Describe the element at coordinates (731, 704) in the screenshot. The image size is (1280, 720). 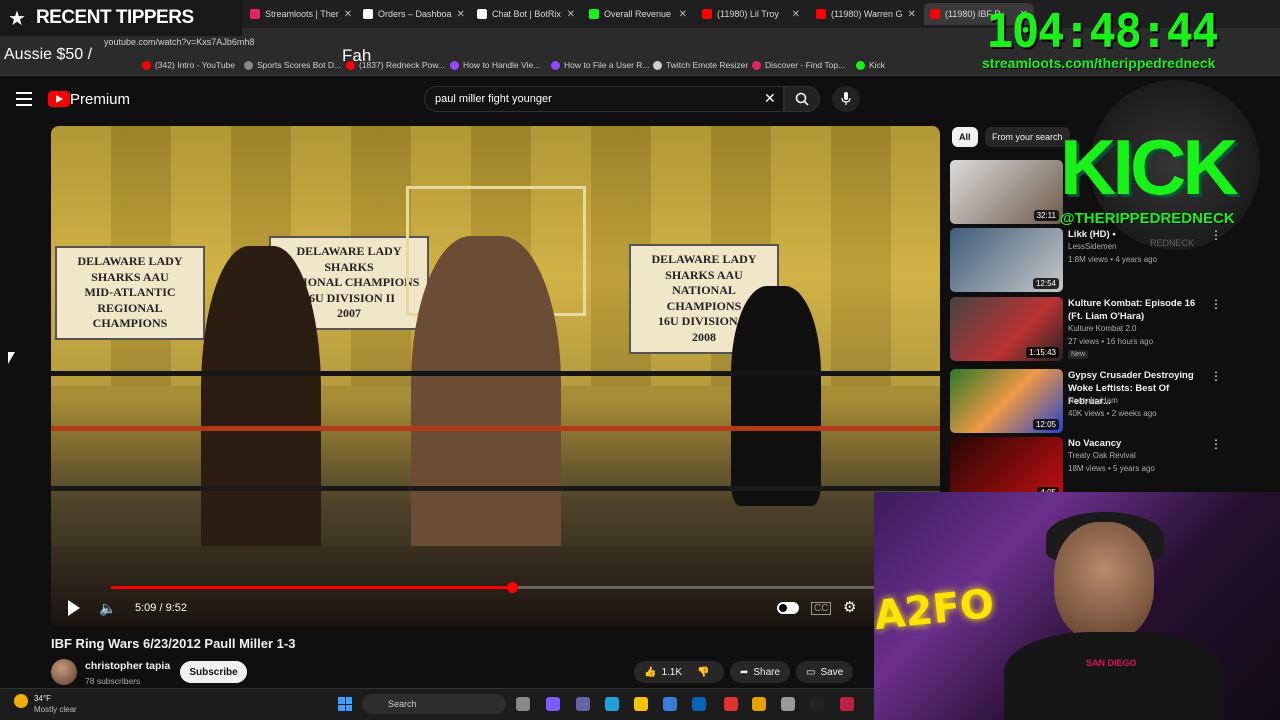
I see `app-red-icon` at that location.